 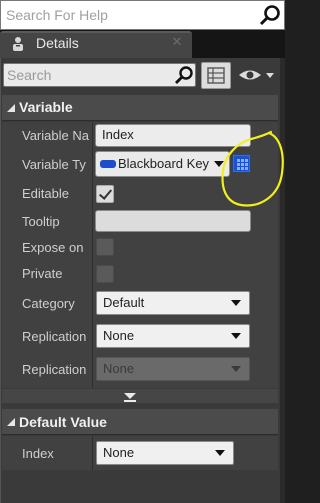 What do you see at coordinates (127, 15) in the screenshot?
I see `help-search-input` at bounding box center [127, 15].